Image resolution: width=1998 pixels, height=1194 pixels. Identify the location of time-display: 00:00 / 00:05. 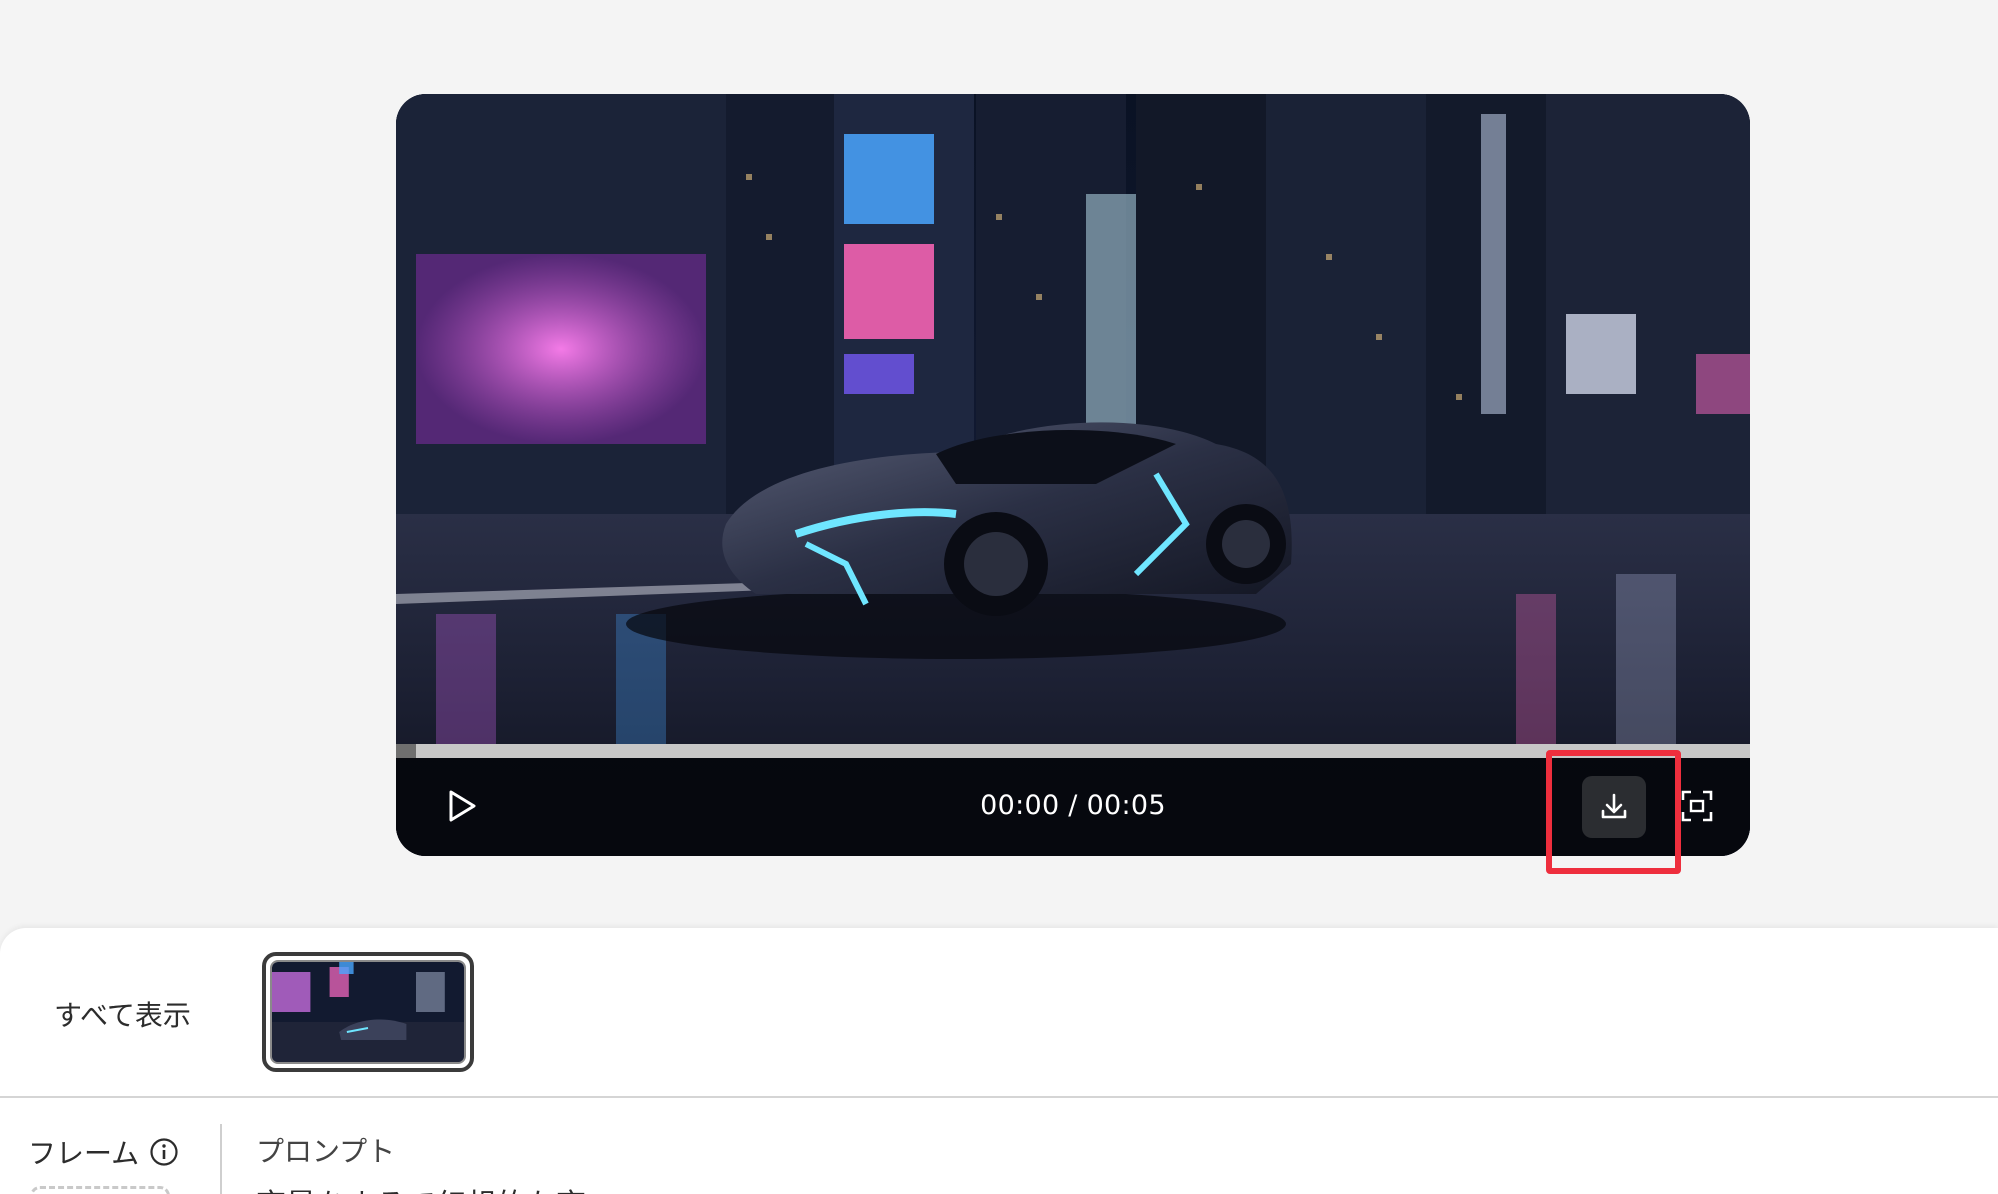
(1073, 805).